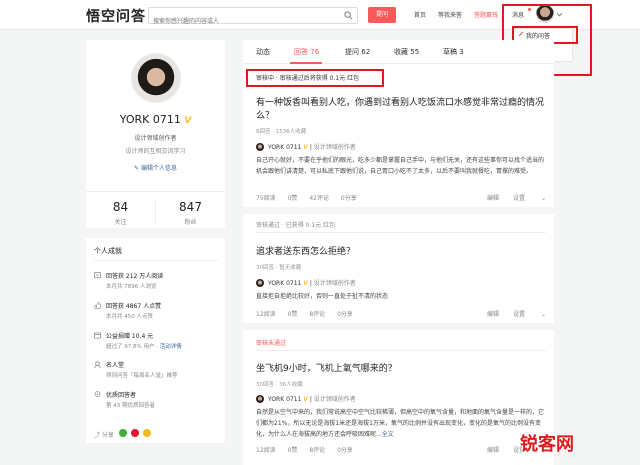 This screenshot has height=465, width=640. I want to click on ask-question-button: 提问, so click(382, 15).